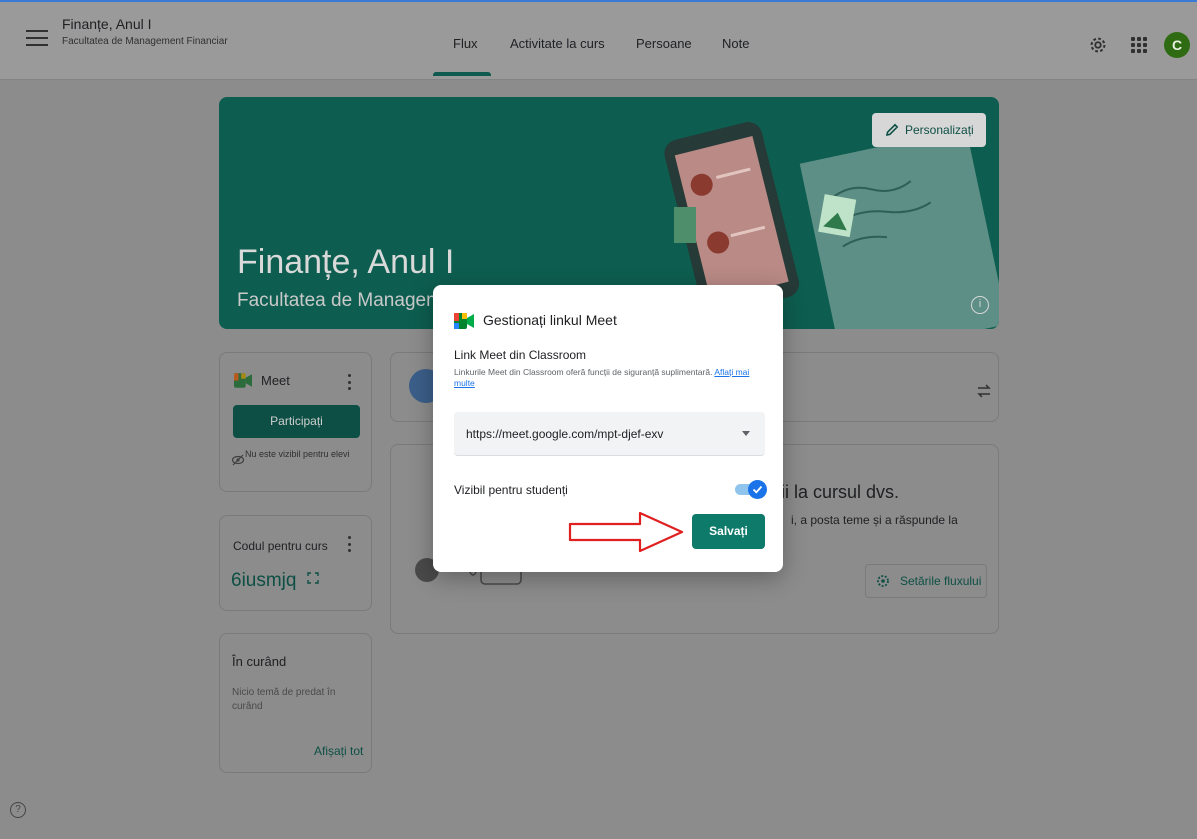  I want to click on account-avatar: C, so click(1177, 45).